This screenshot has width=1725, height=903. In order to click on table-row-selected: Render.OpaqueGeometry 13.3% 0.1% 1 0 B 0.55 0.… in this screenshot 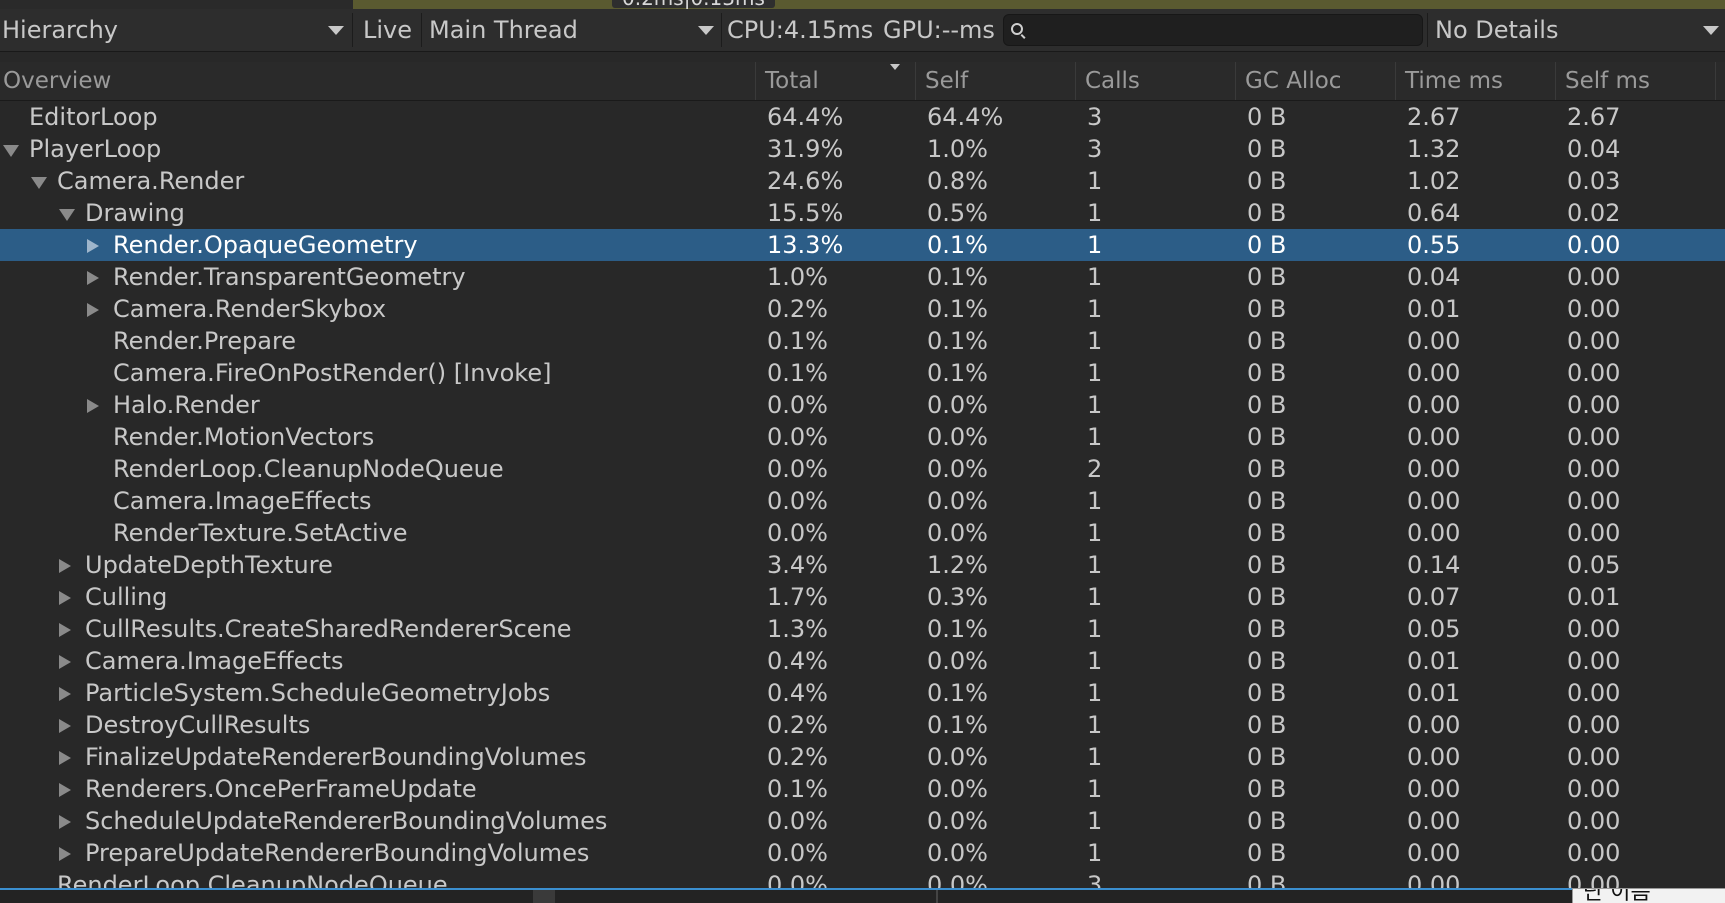, I will do `click(862, 245)`.